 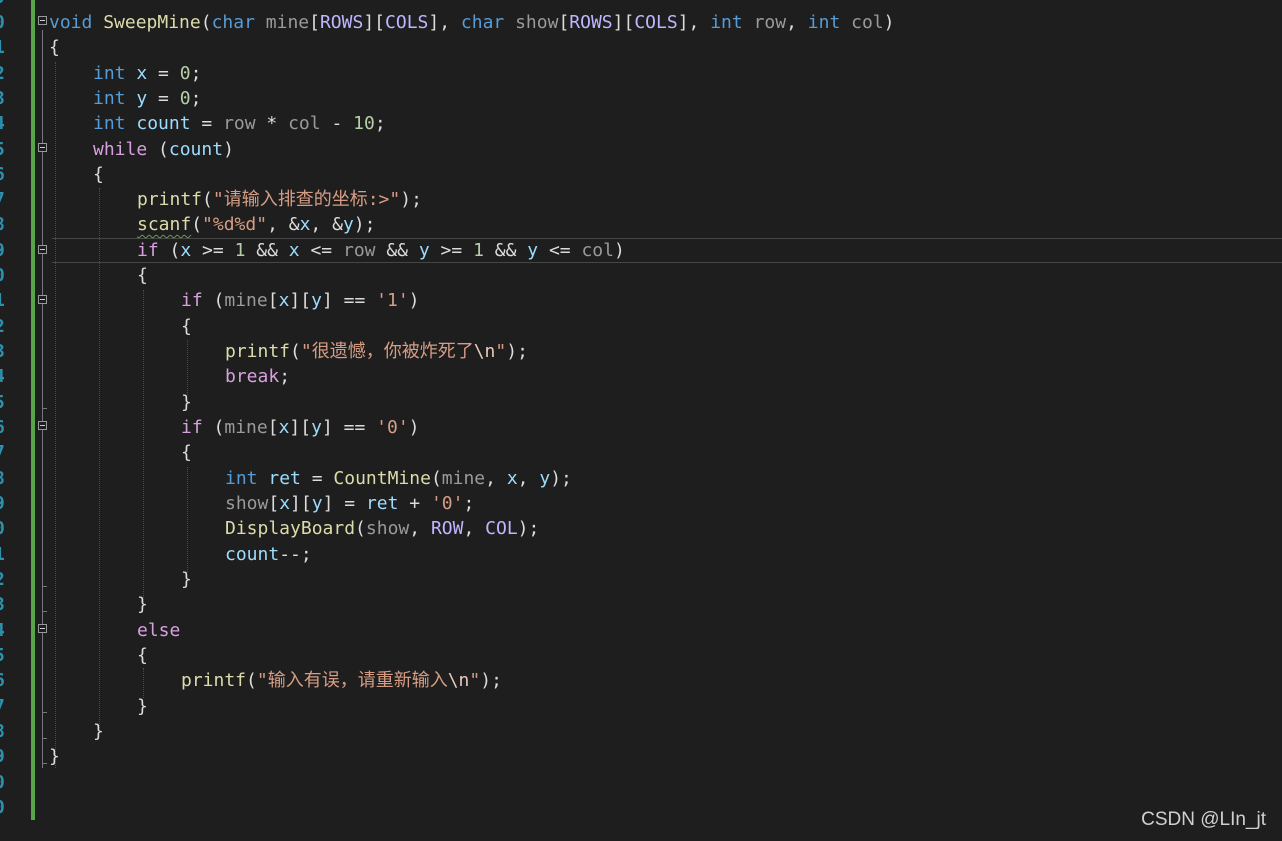 I want to click on string-token: "很遗憾，你被炸死了, so click(x=387, y=351).